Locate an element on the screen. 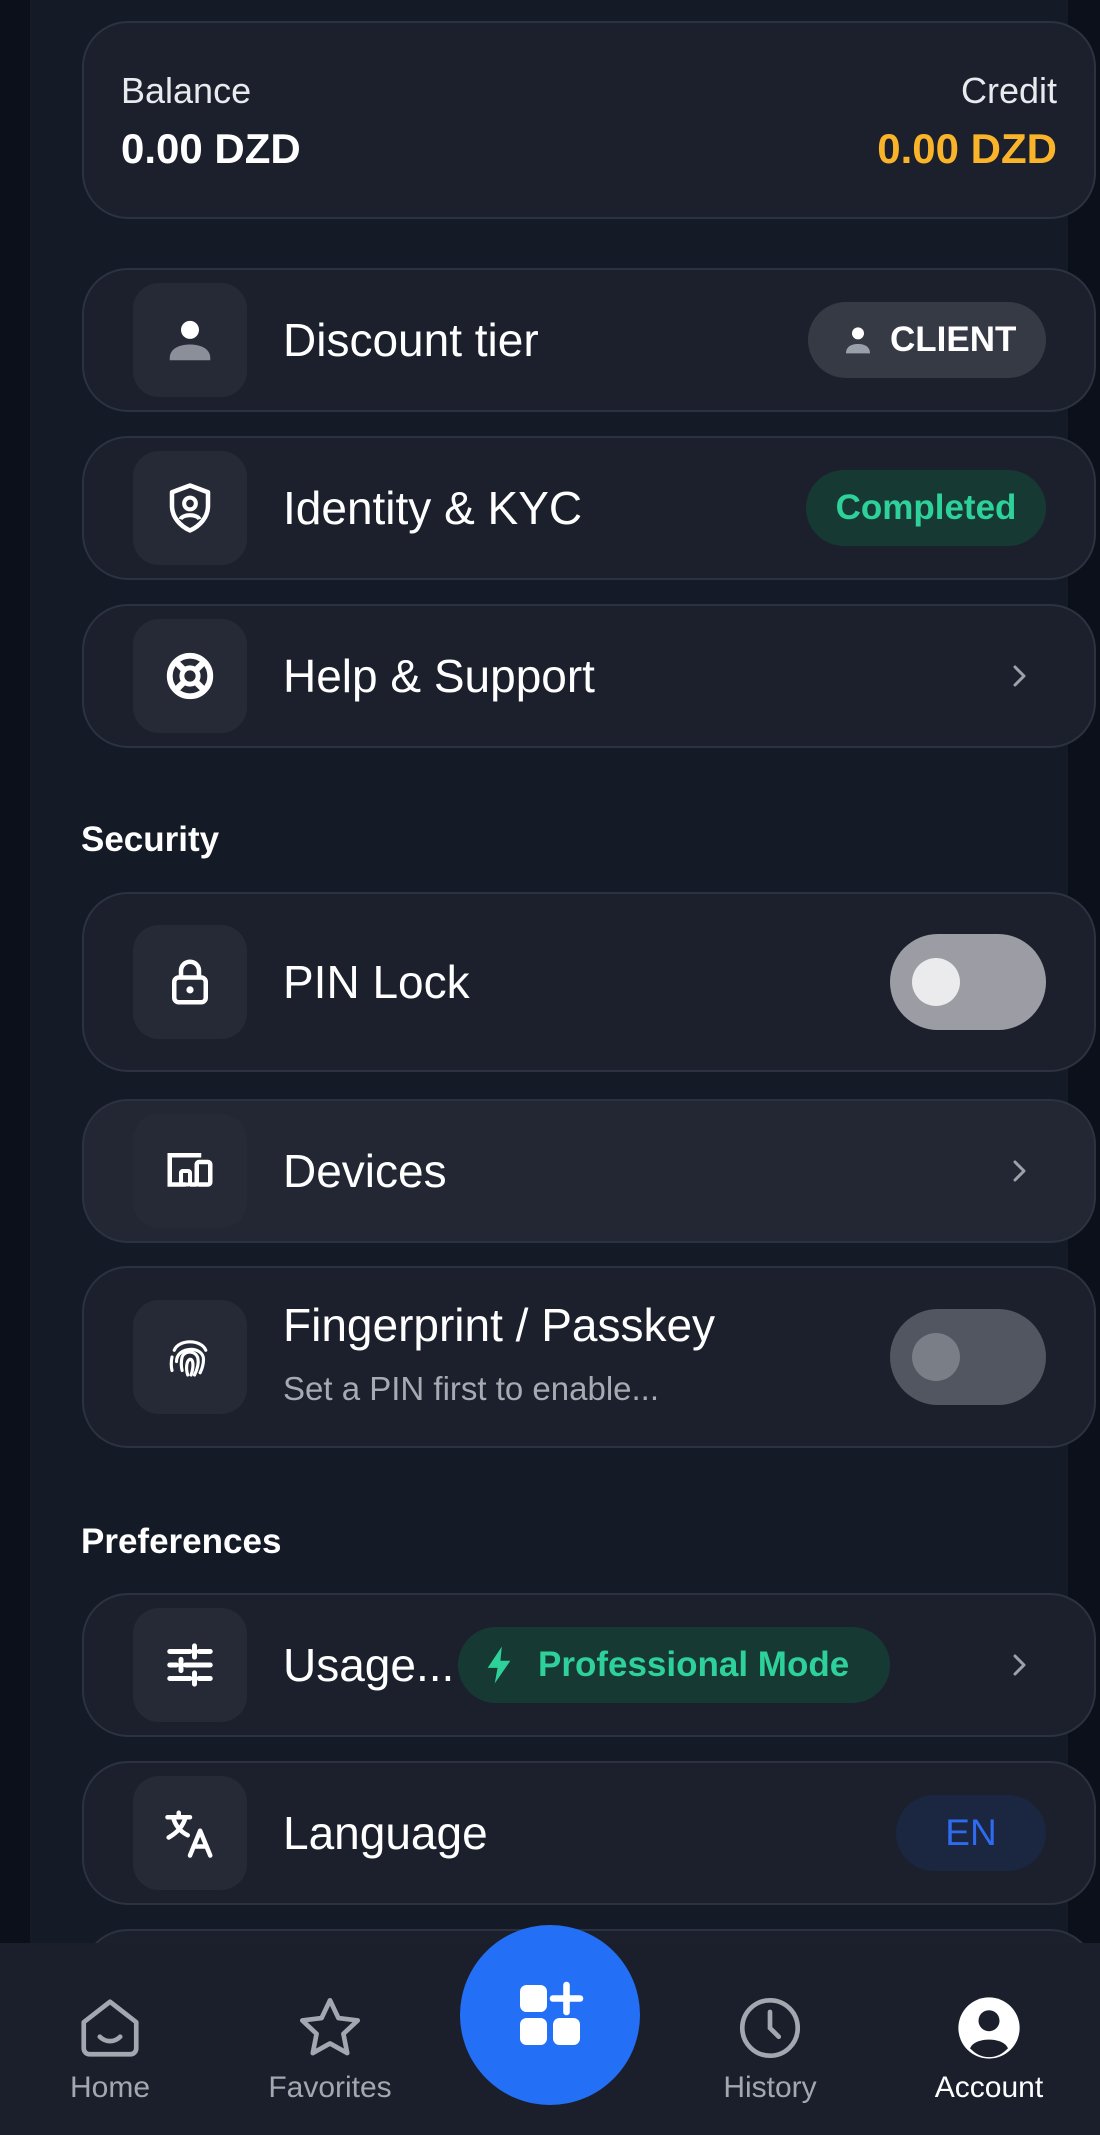 The image size is (1100, 2135). tier-badge: CLIENT is located at coordinates (927, 340).